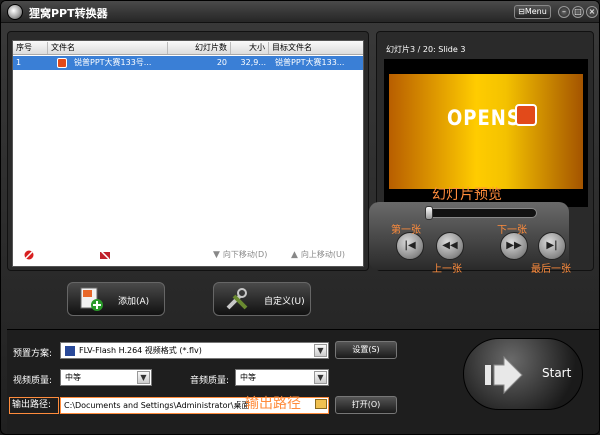 This screenshot has height=435, width=600. I want to click on folder-icon, so click(321, 404).